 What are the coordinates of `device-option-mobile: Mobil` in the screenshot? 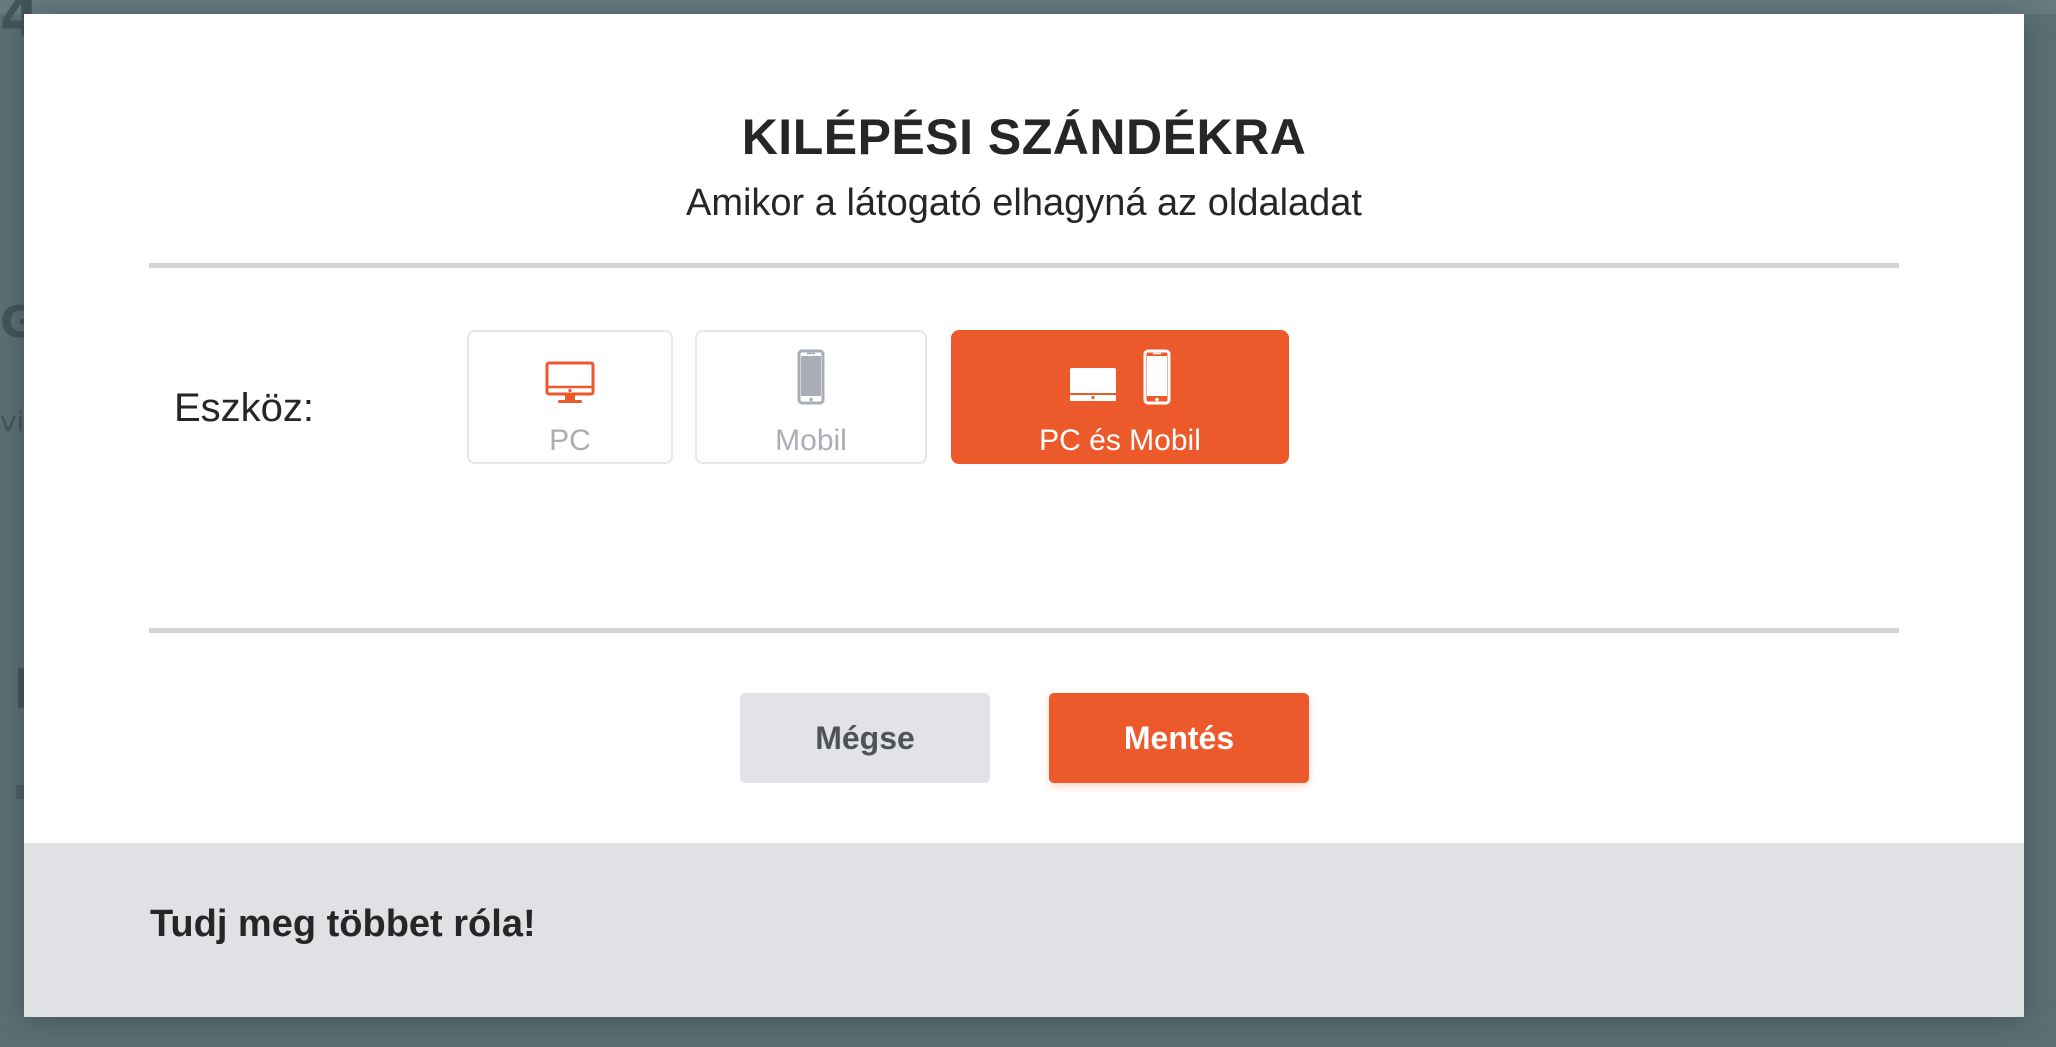 It's located at (811, 397).